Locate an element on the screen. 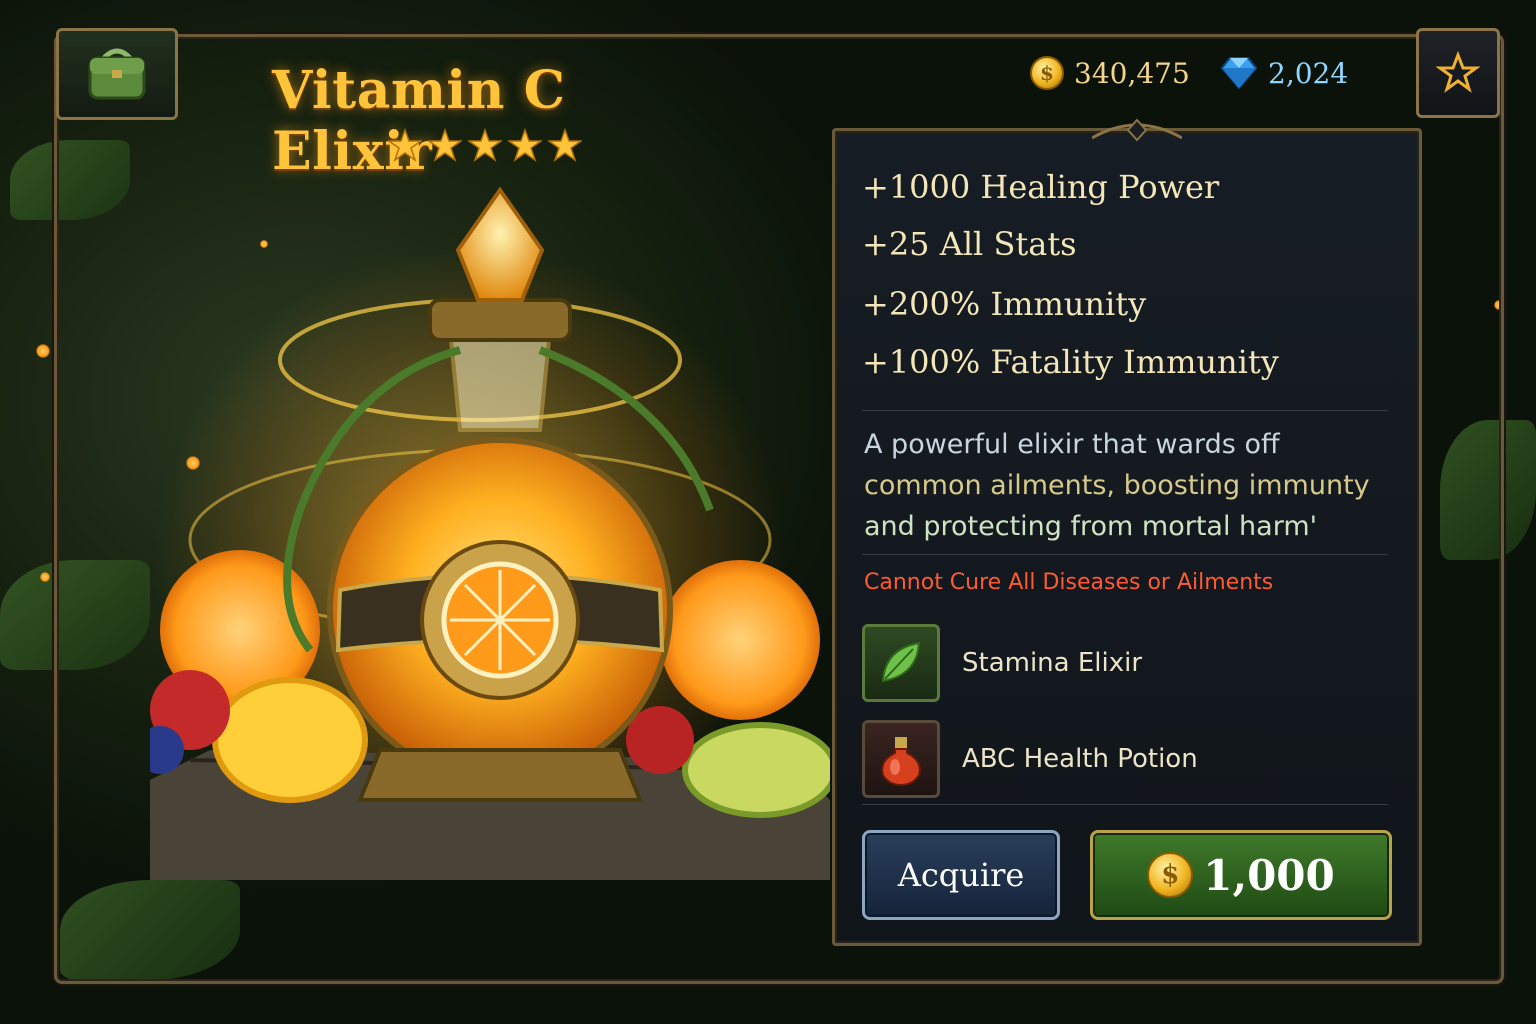 The image size is (1536, 1024). description-line: and protecting from mortal harm' is located at coordinates (1091, 526).